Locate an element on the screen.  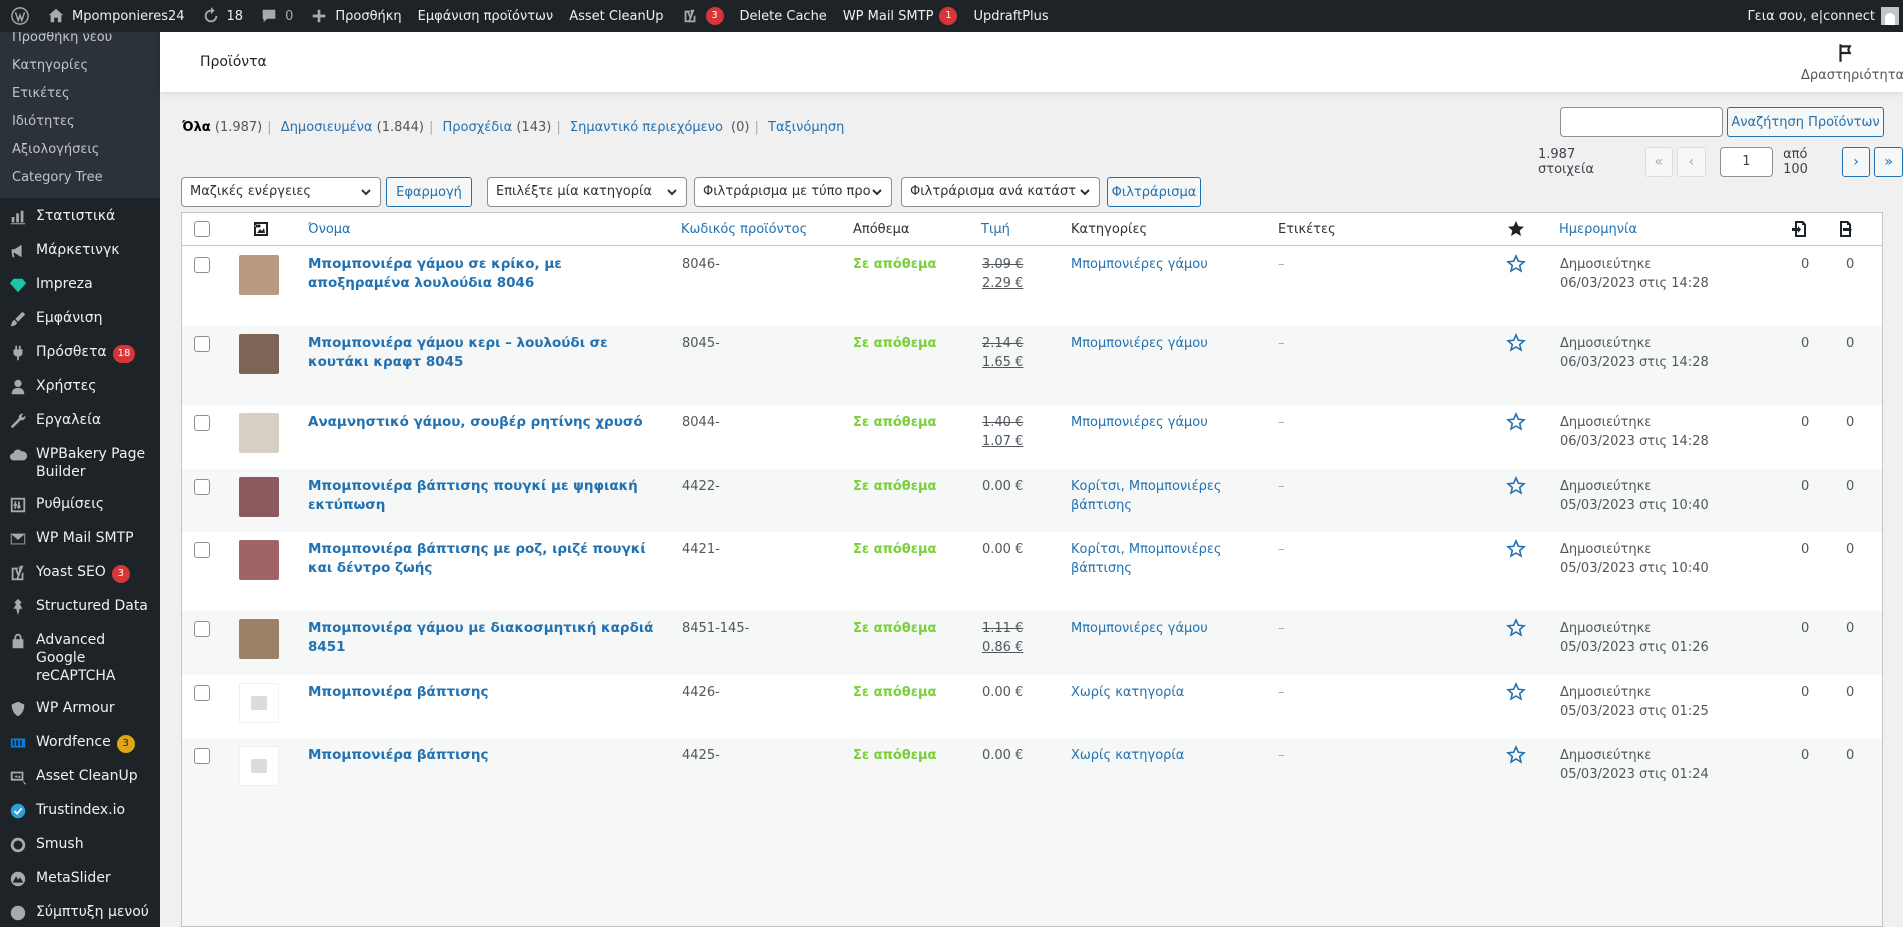
sidebar-item-trustindex-io: Trustindex.io is located at coordinates (80, 811).